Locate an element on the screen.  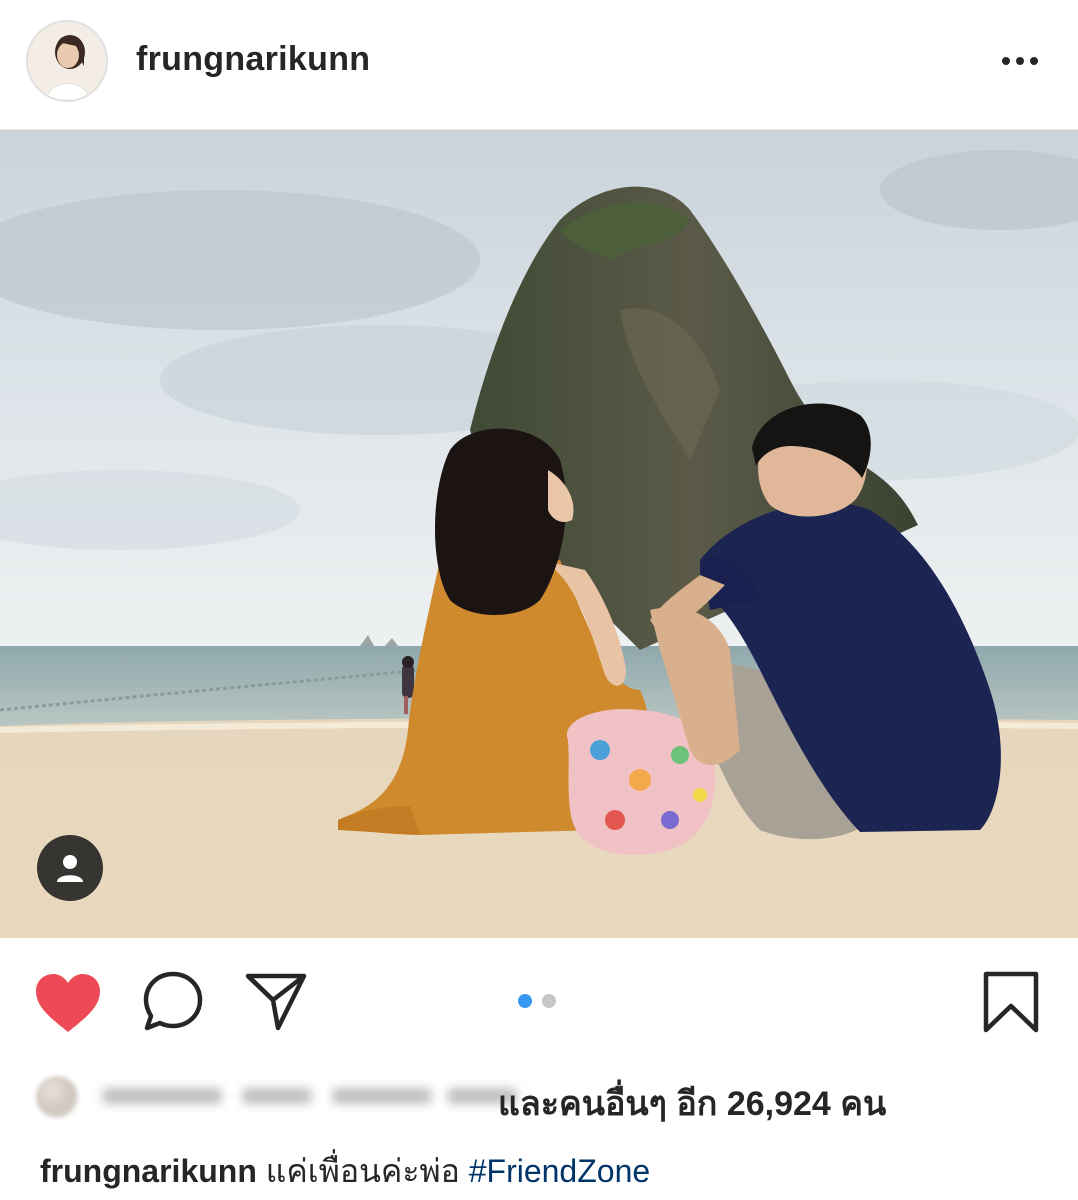
blurred-liker-names is located at coordinates (312, 1097).